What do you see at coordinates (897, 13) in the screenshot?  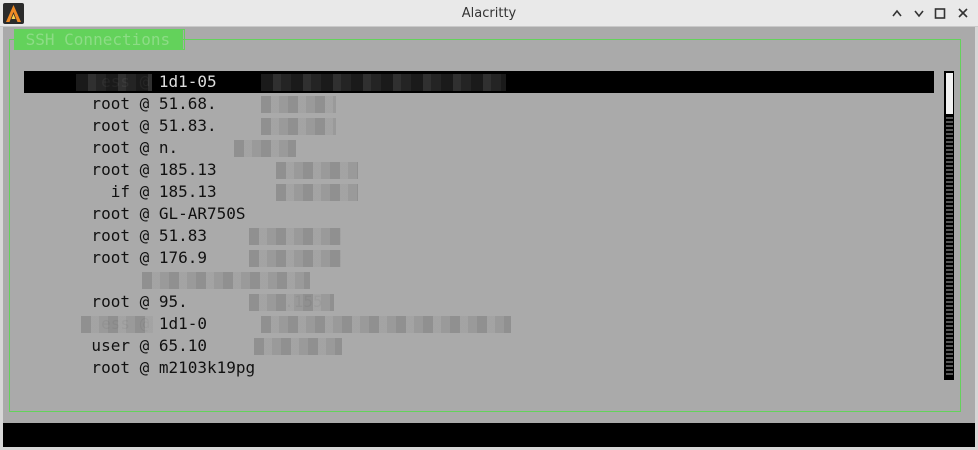 I see `chevron-up-icon` at bounding box center [897, 13].